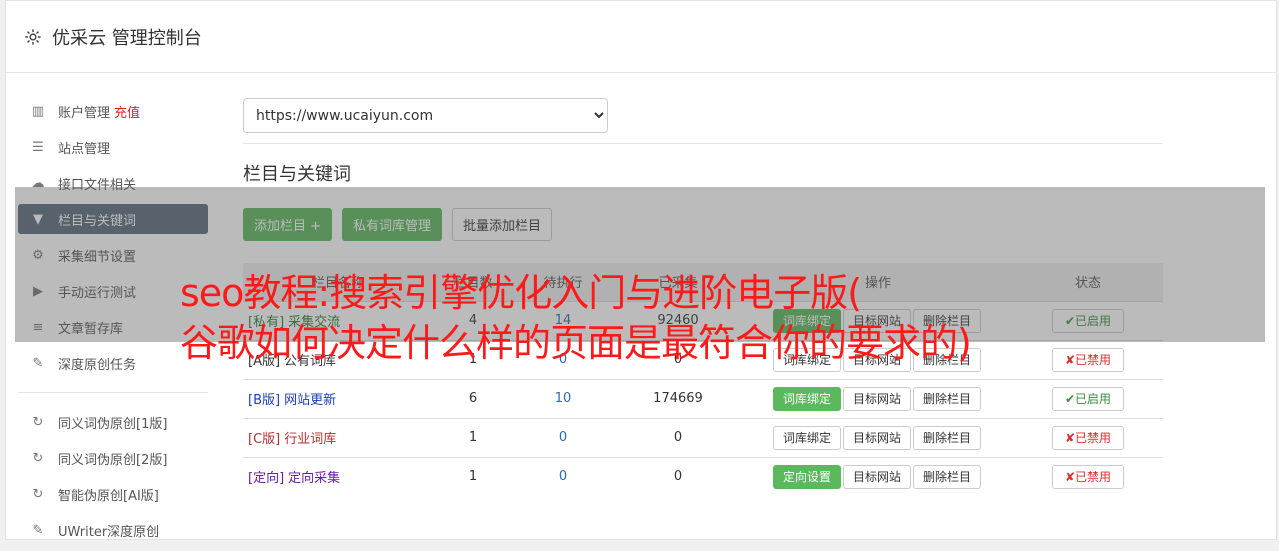 The width and height of the screenshot is (1279, 551). Describe the element at coordinates (38, 111) in the screenshot. I see `bar-chart-icon: ▥` at that location.